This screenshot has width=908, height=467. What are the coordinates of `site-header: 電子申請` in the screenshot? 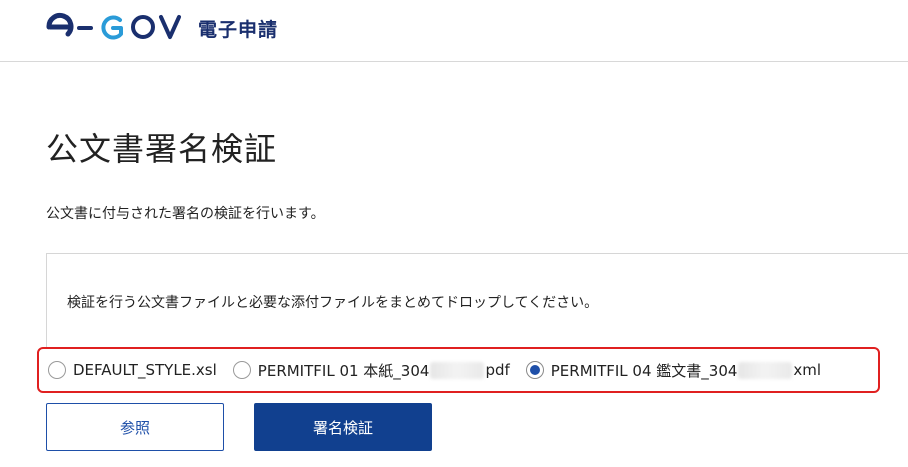 It's located at (454, 31).